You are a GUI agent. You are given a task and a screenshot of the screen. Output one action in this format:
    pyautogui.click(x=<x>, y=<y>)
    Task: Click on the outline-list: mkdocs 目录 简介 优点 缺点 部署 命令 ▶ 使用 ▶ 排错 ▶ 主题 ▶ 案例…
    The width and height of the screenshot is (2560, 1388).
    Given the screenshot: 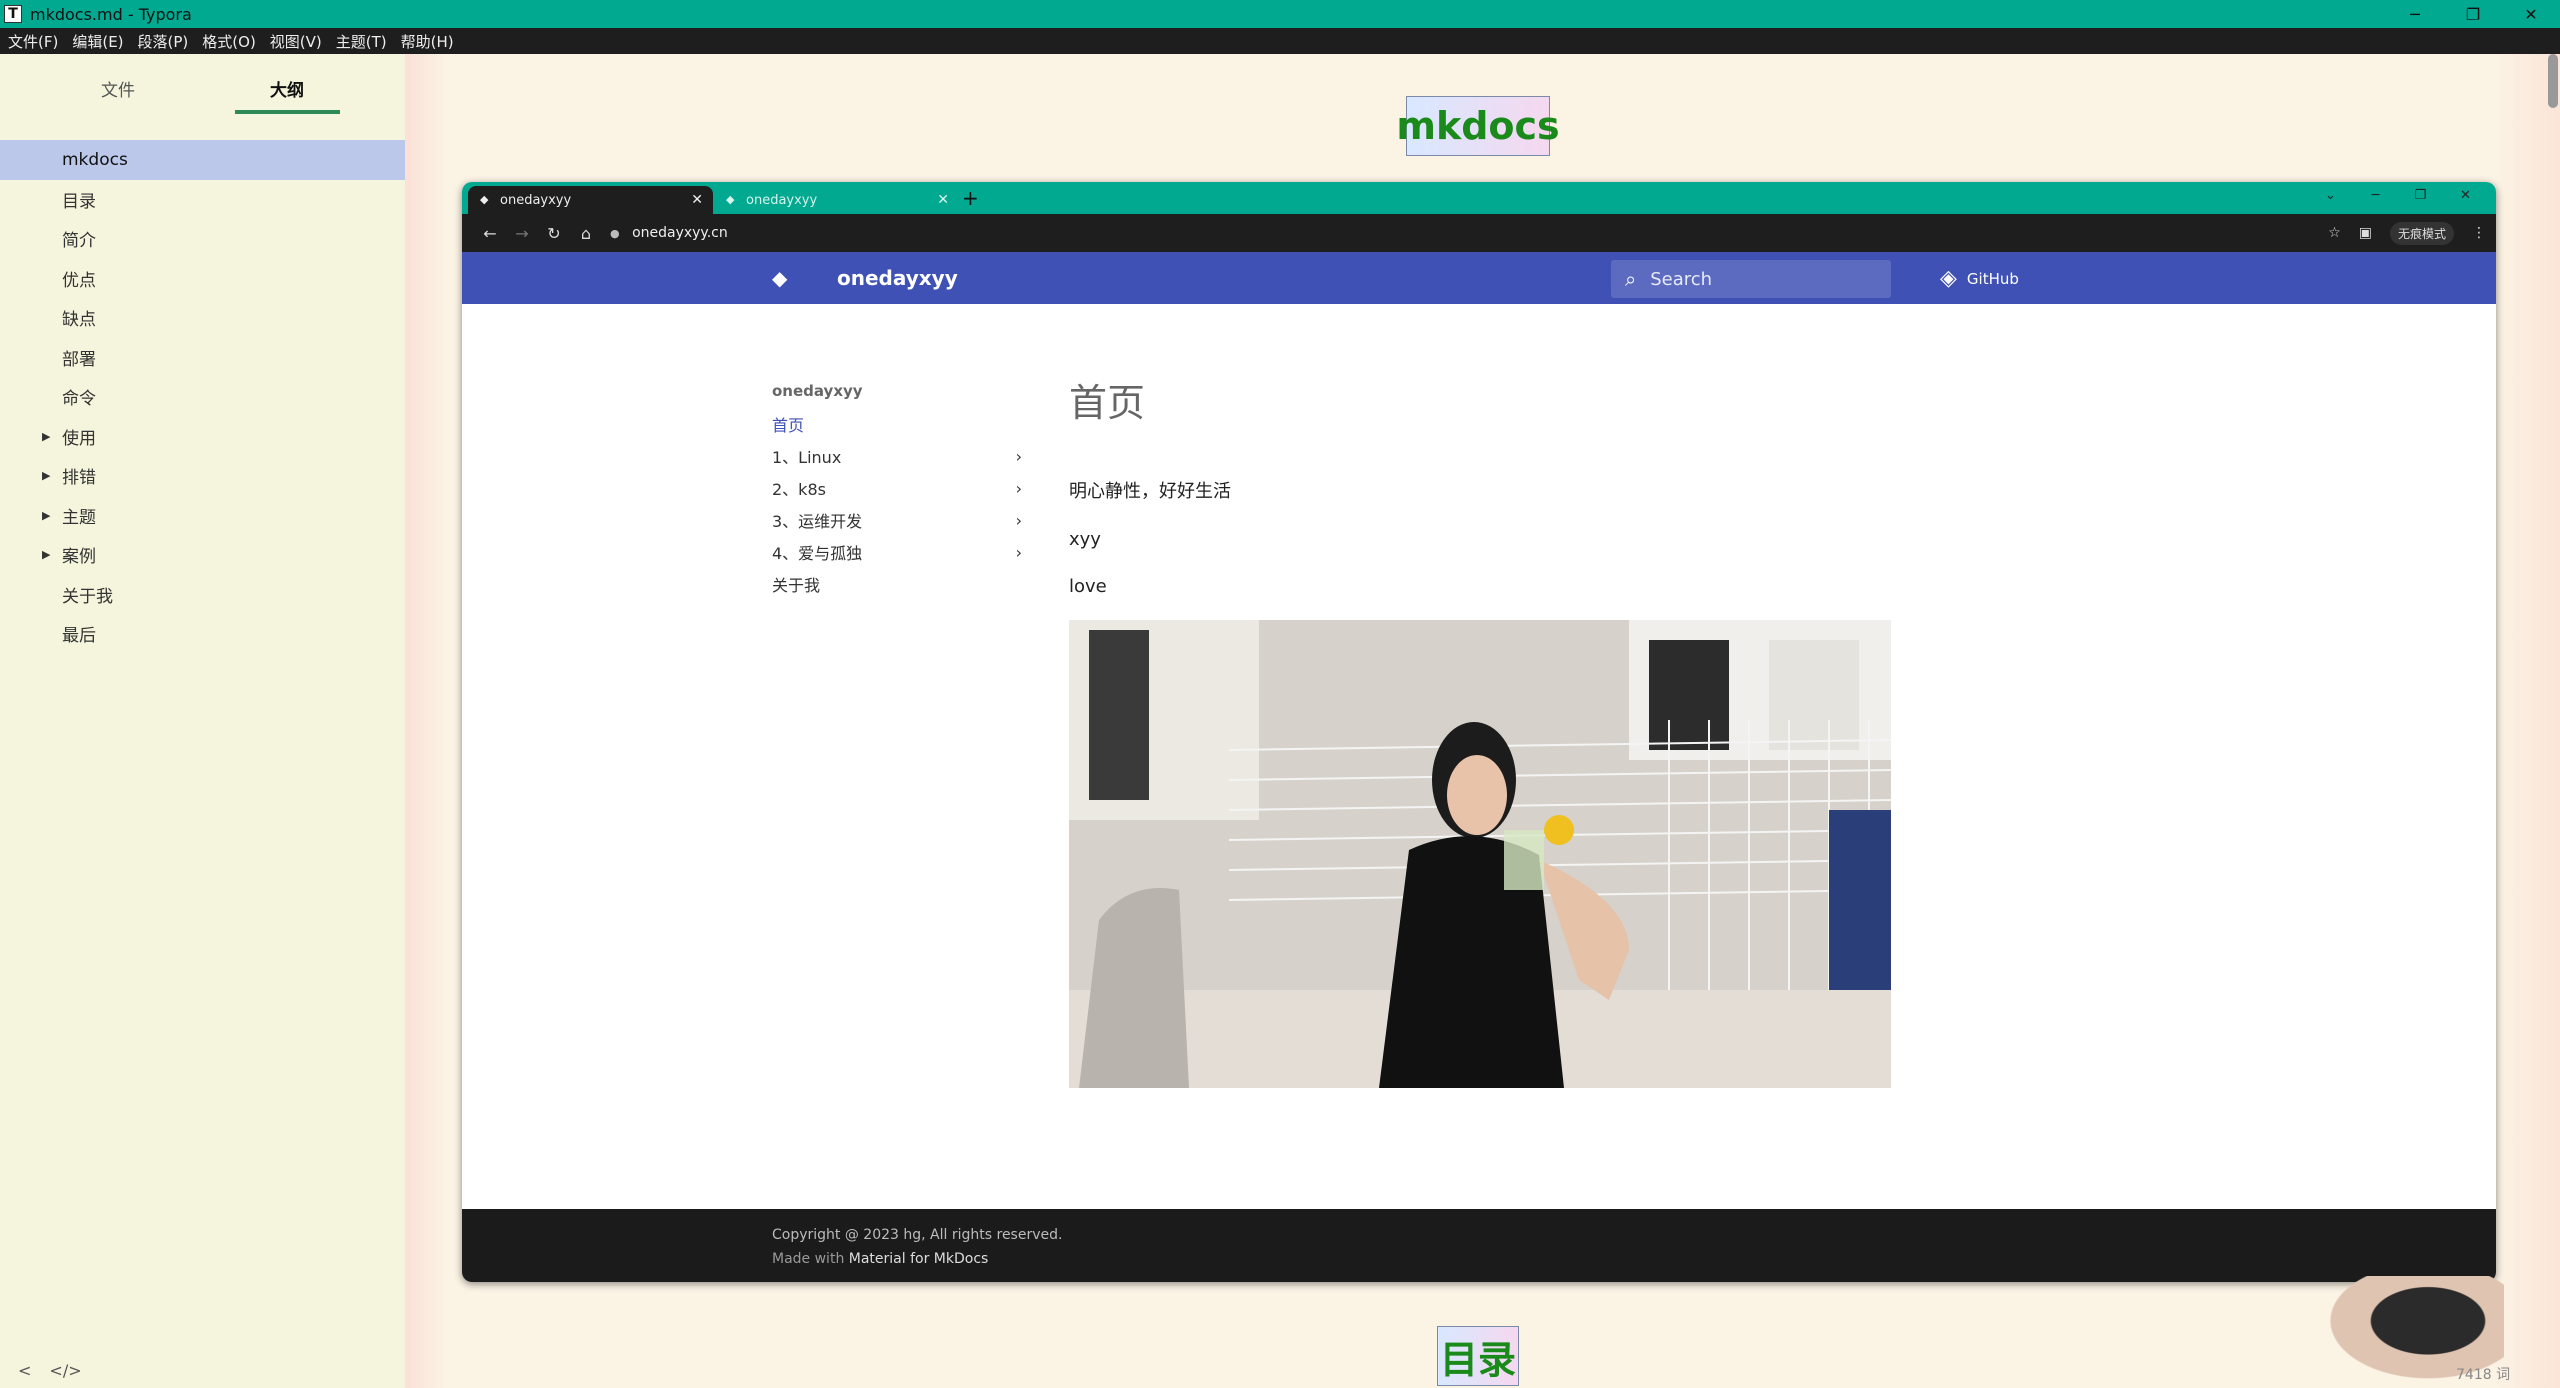 What is the action you would take?
    pyautogui.click(x=202, y=397)
    